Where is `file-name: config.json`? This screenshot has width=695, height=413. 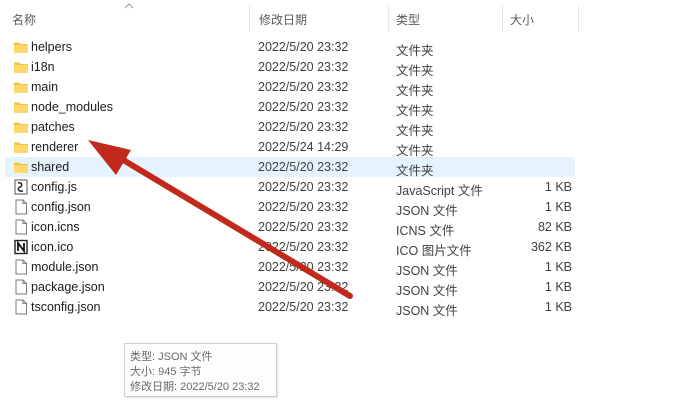 file-name: config.json is located at coordinates (61, 207).